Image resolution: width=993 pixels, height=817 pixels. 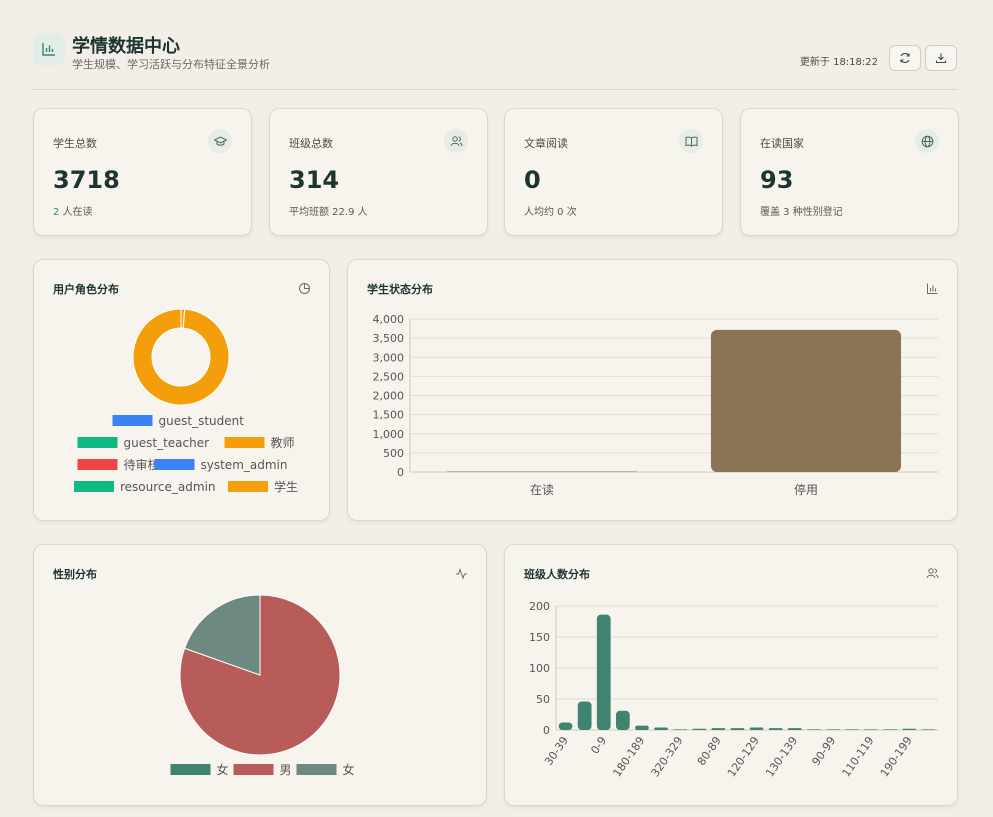 What do you see at coordinates (75, 143) in the screenshot?
I see `stat-label: 学生总数` at bounding box center [75, 143].